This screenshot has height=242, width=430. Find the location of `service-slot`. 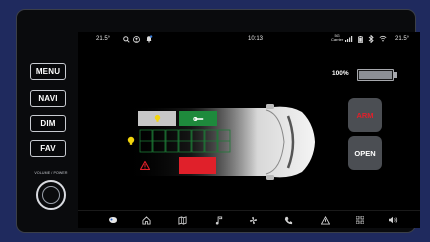

service-slot is located at coordinates (198, 118).